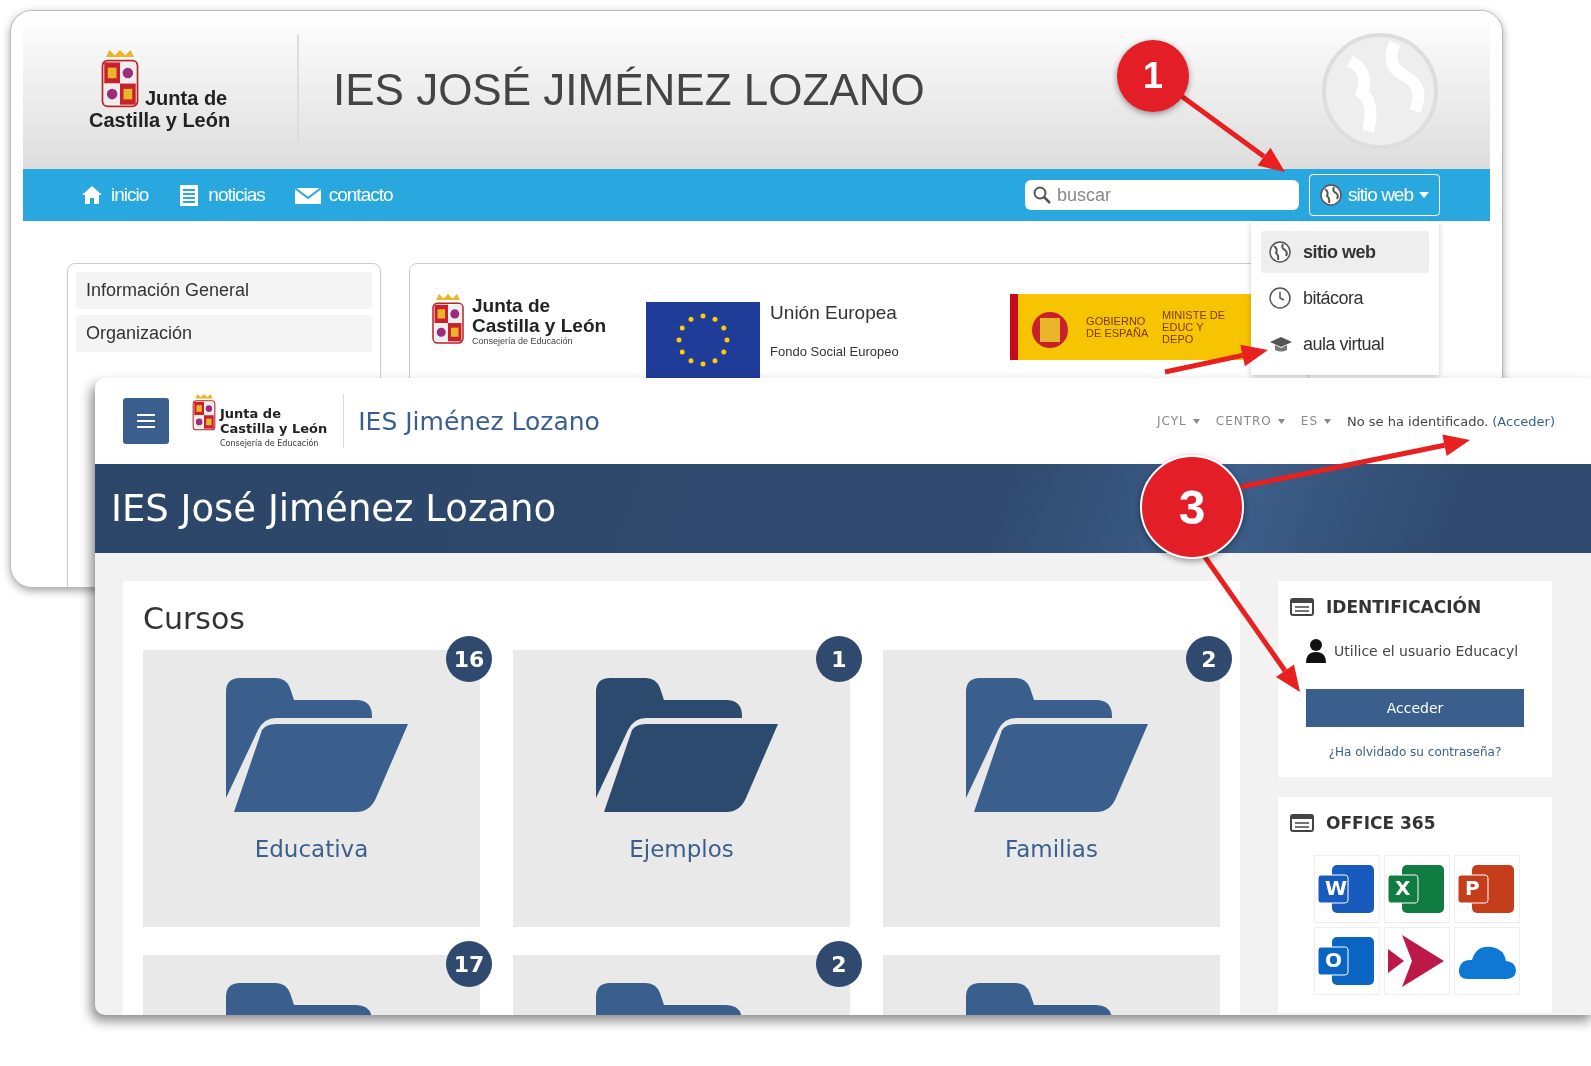  I want to click on menu-item: bitácora, so click(1345, 298).